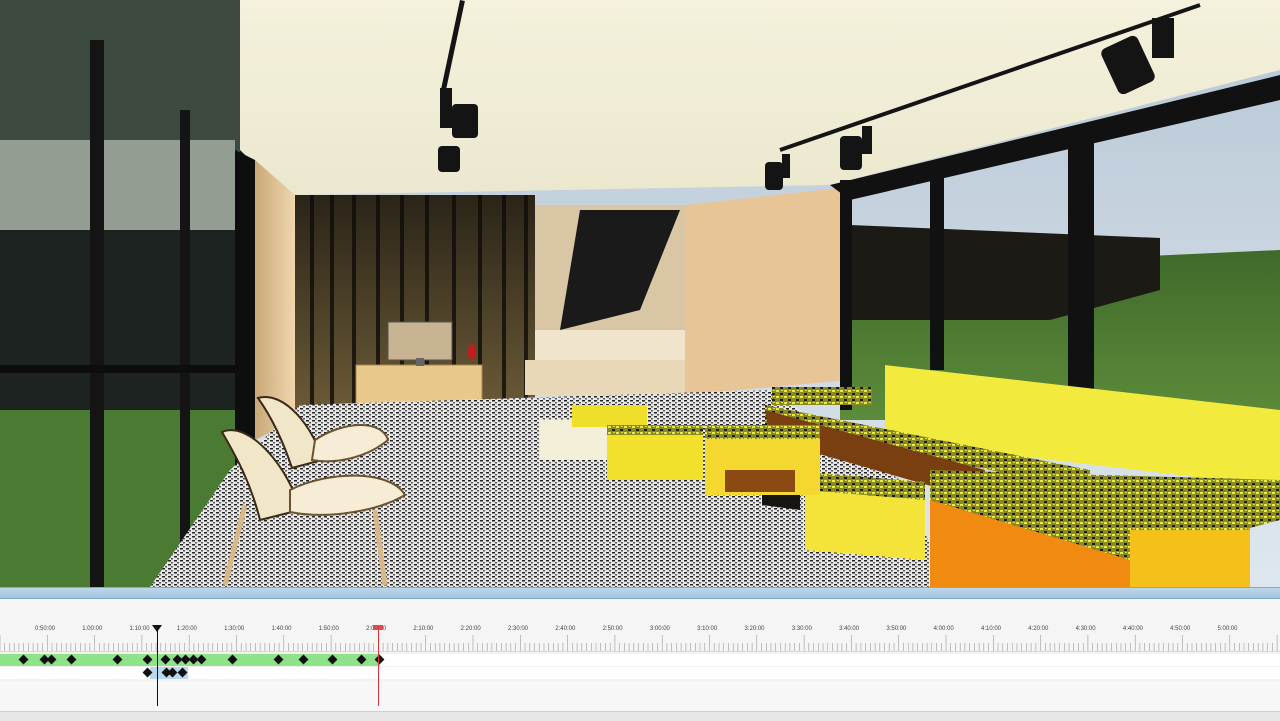  I want to click on keyframe-track-primary, so click(640, 660).